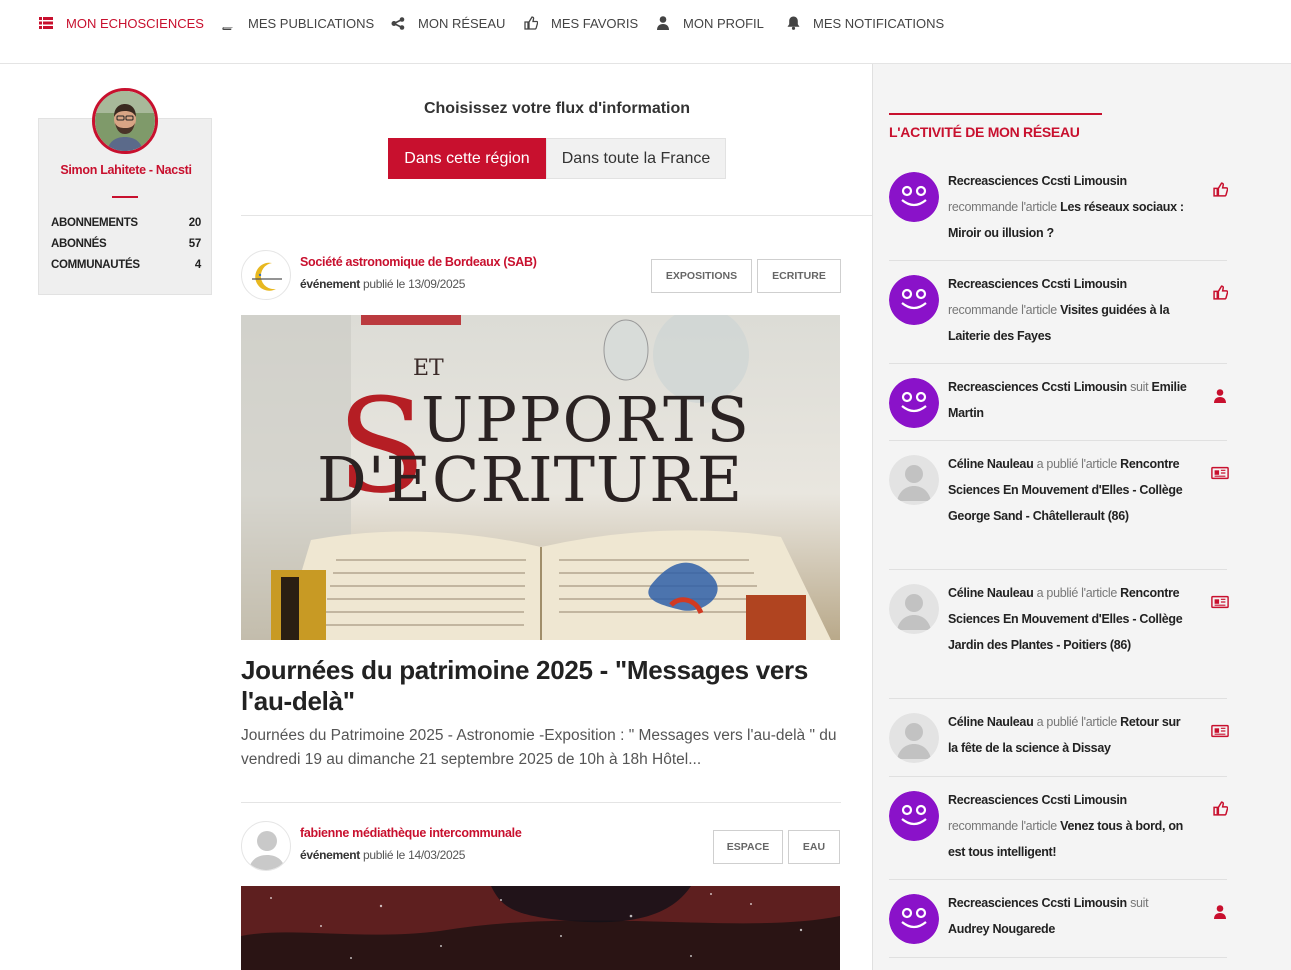  I want to click on post-image, so click(540, 928).